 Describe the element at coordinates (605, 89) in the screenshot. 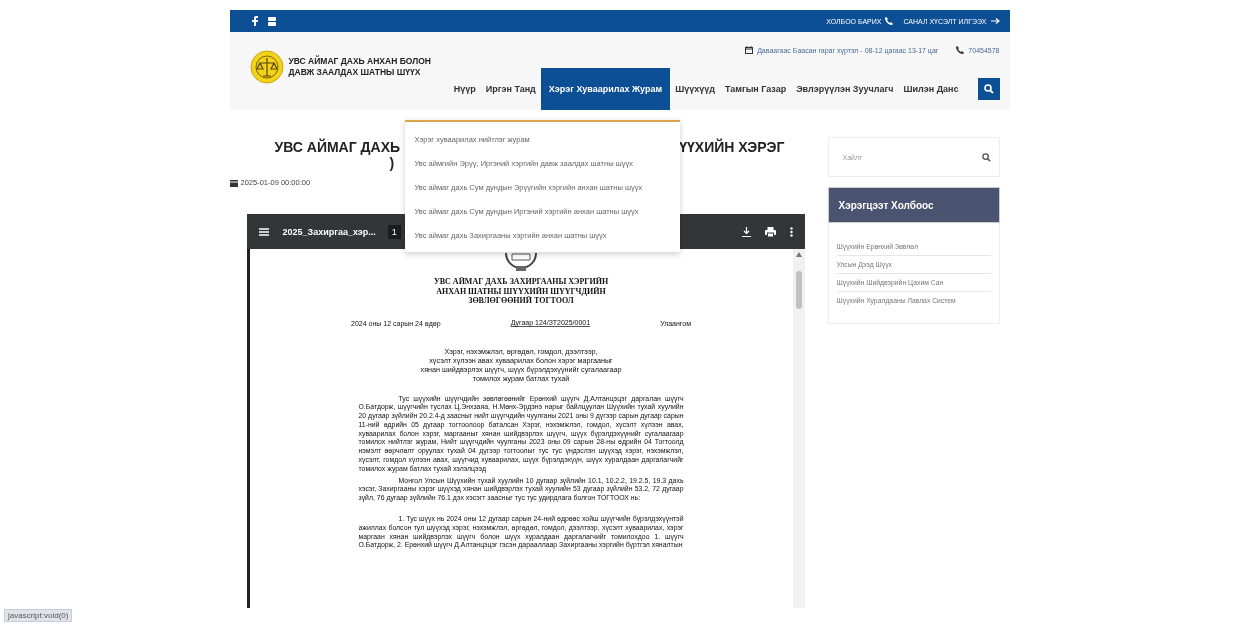

I see `nav-item: Хэрэг Хуваарилах Журам` at that location.